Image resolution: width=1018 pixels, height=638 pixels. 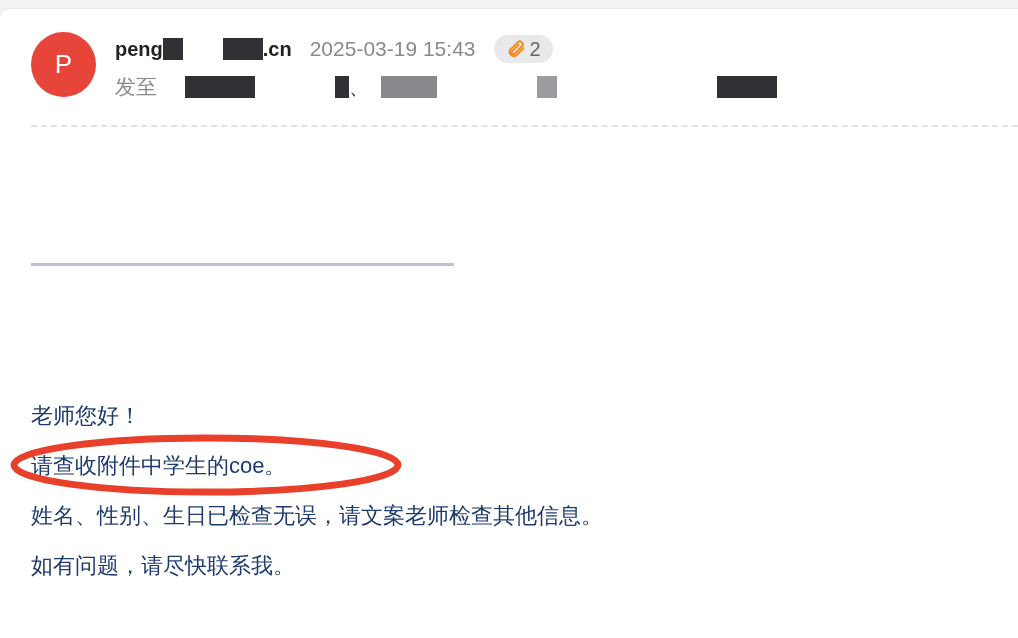 I want to click on sender-domain: .cn, so click(x=277, y=49).